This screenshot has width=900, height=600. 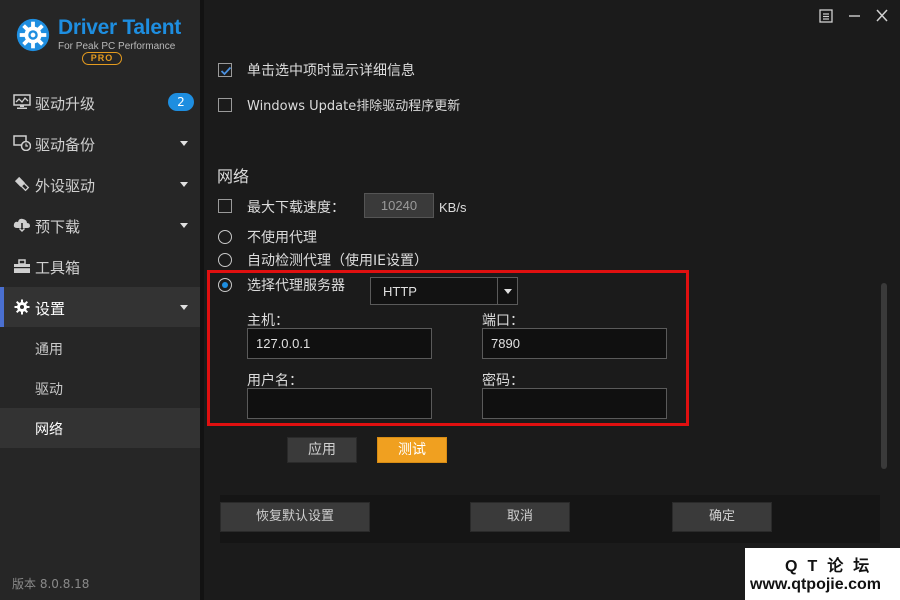 What do you see at coordinates (58, 227) in the screenshot?
I see `sidebar-item-label: 预下载` at bounding box center [58, 227].